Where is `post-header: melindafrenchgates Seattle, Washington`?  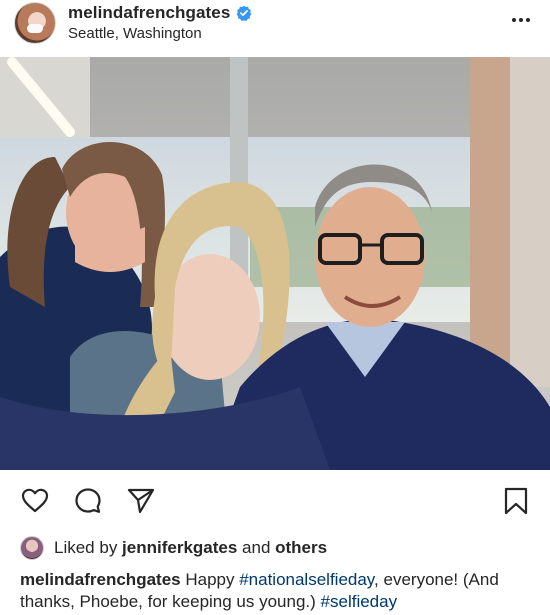
post-header: melindafrenchgates Seattle, Washington is located at coordinates (275, 28).